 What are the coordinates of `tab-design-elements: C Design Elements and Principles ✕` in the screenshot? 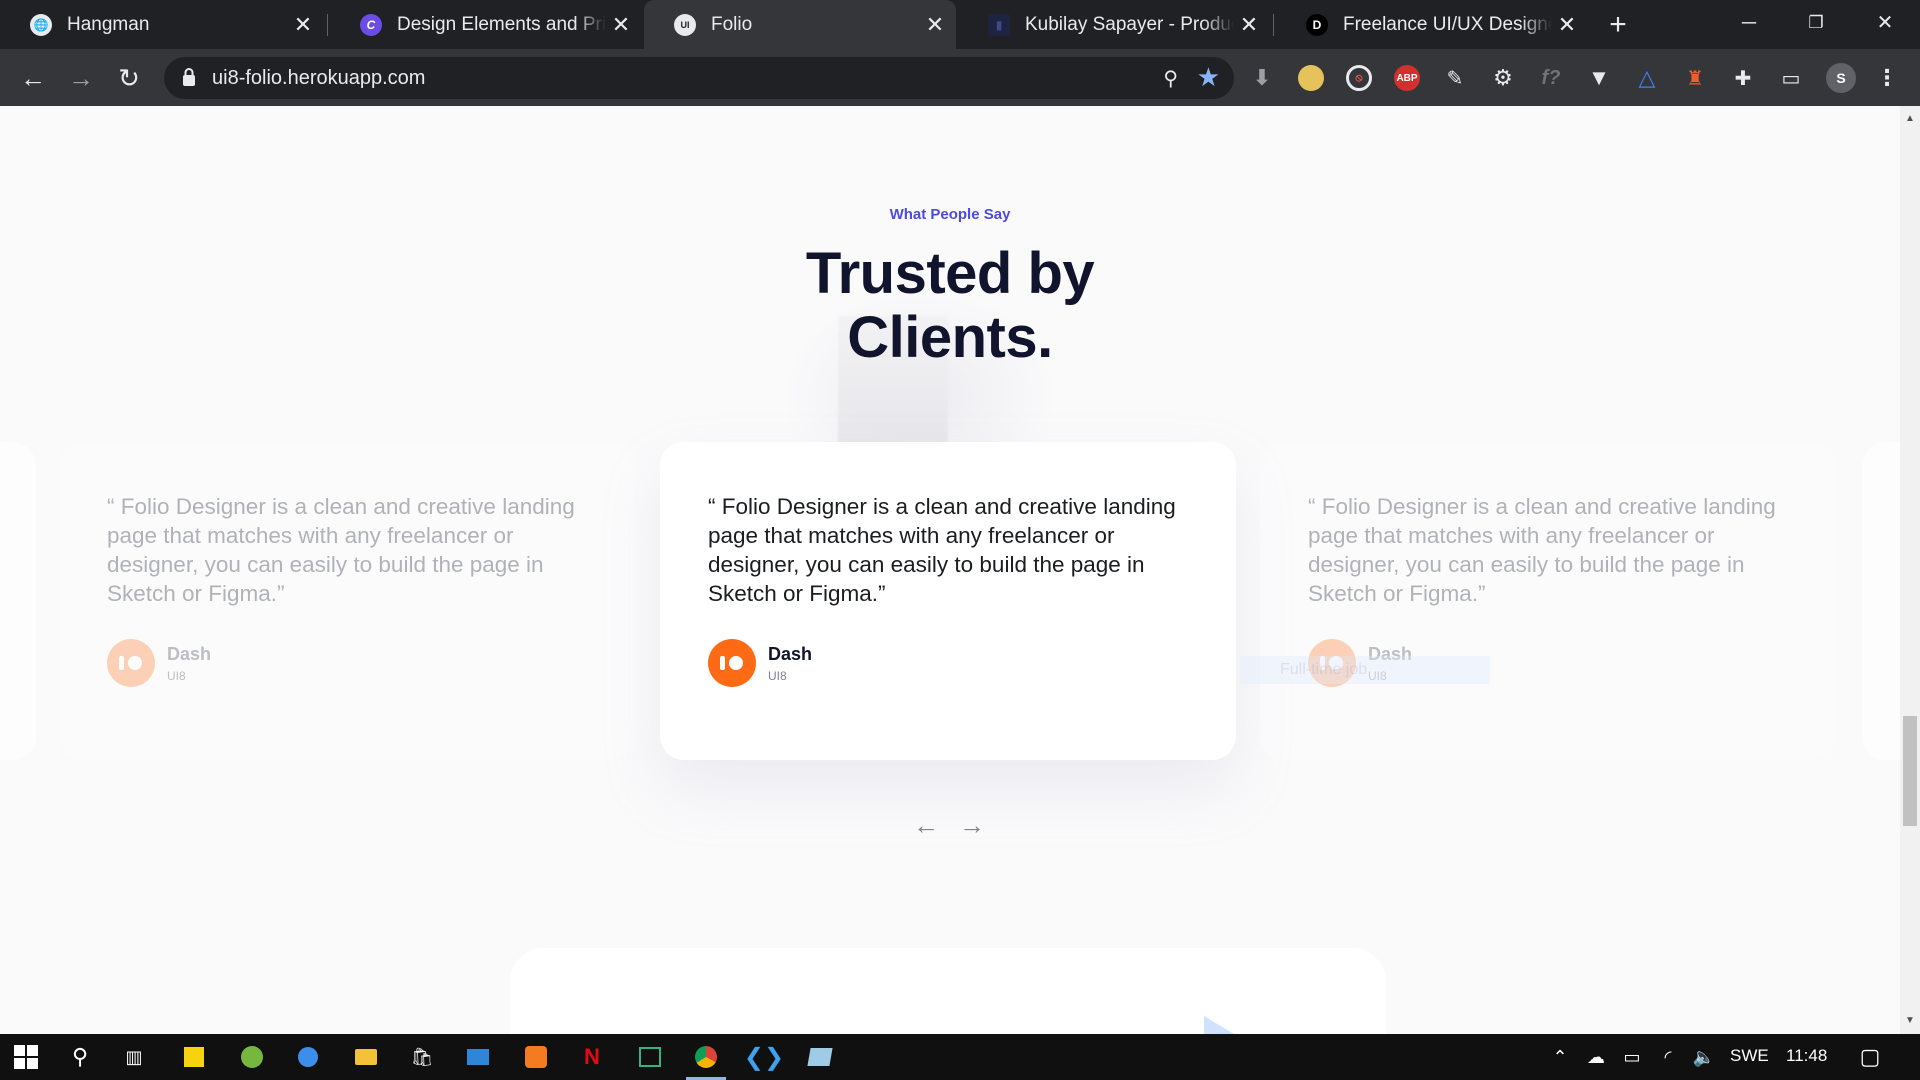 It's located at (486, 24).